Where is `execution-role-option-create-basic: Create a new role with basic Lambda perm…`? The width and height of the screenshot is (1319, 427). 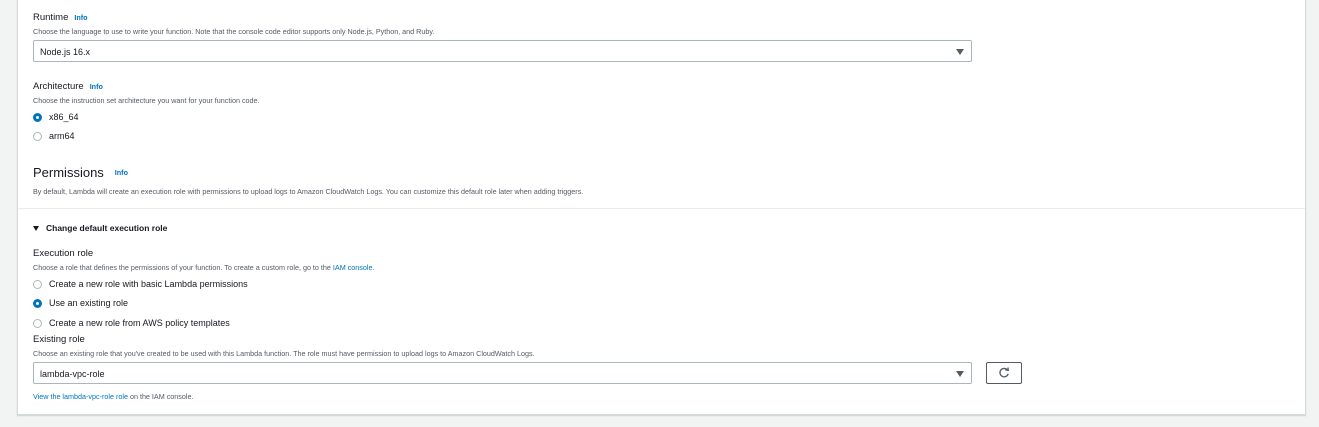 execution-role-option-create-basic: Create a new role with basic Lambda perm… is located at coordinates (140, 284).